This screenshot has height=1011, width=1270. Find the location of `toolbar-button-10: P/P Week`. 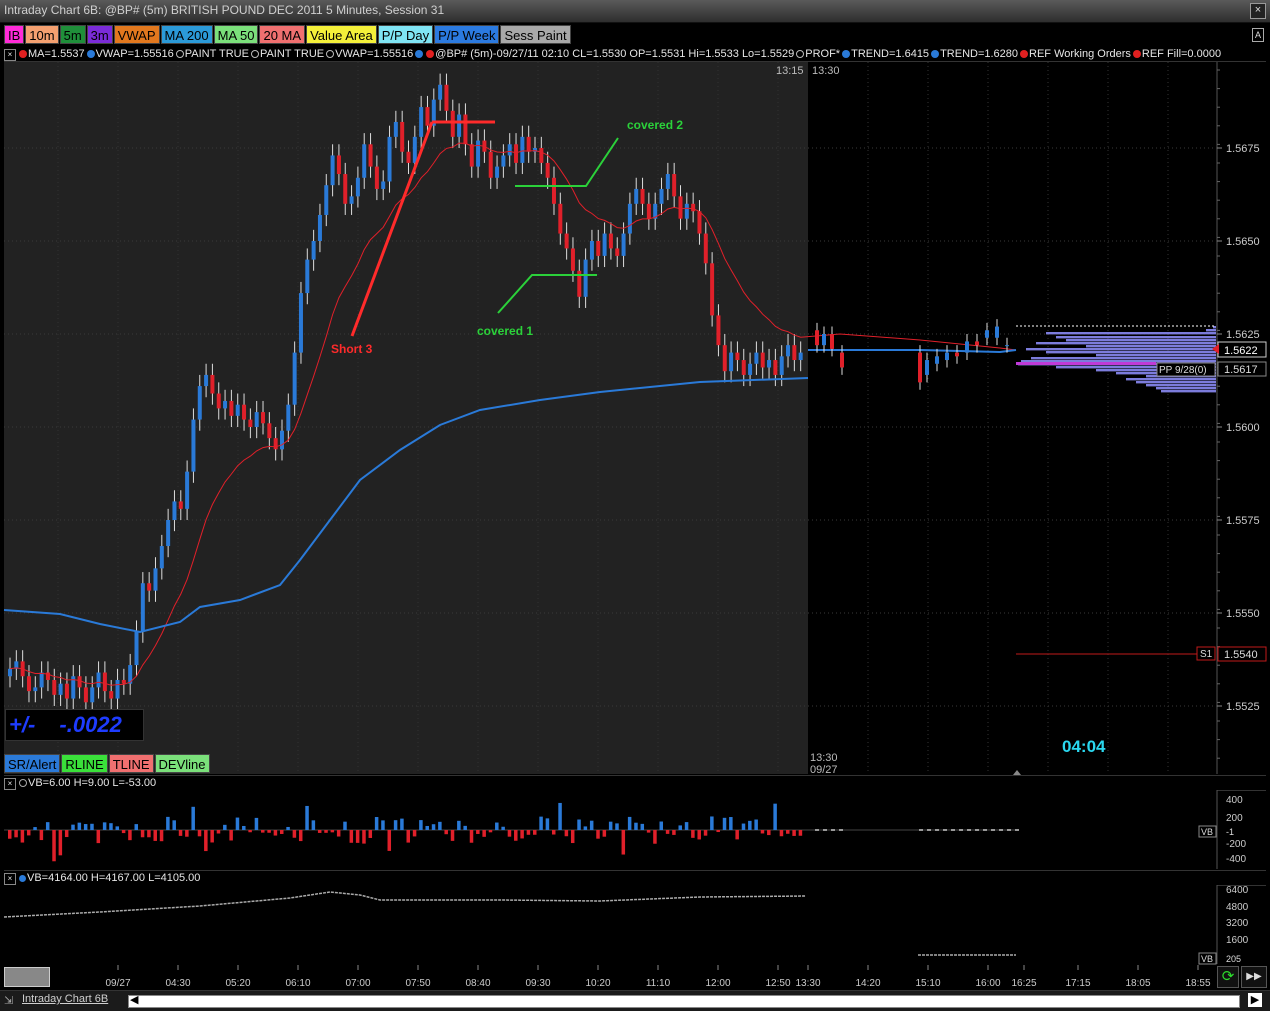

toolbar-button-10: P/P Week is located at coordinates (467, 34).